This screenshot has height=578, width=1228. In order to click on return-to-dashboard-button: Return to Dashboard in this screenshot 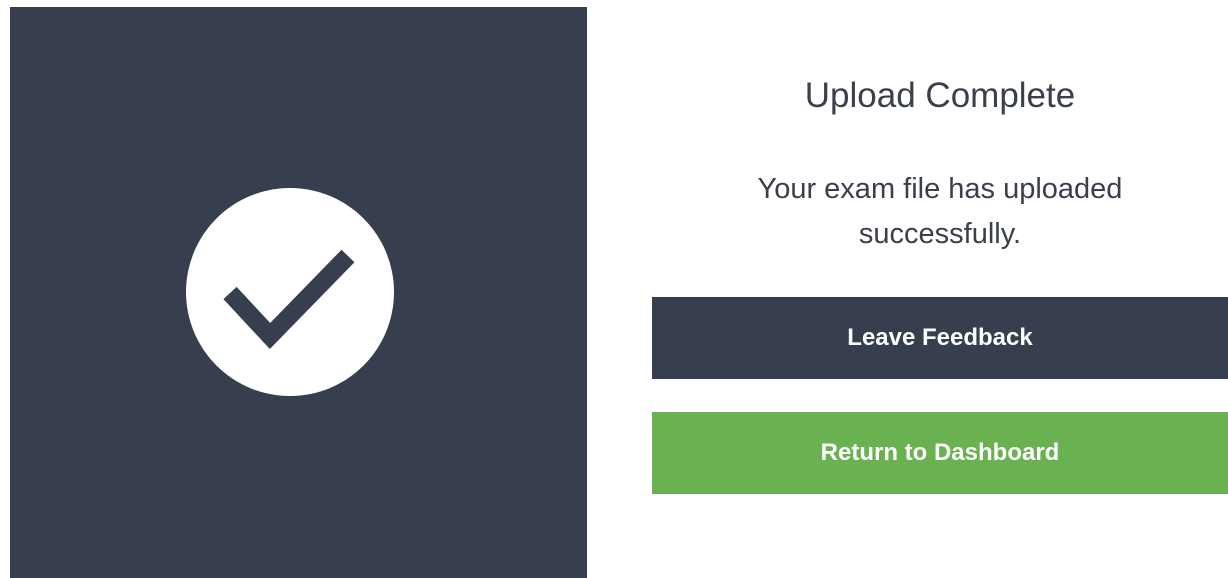, I will do `click(940, 453)`.